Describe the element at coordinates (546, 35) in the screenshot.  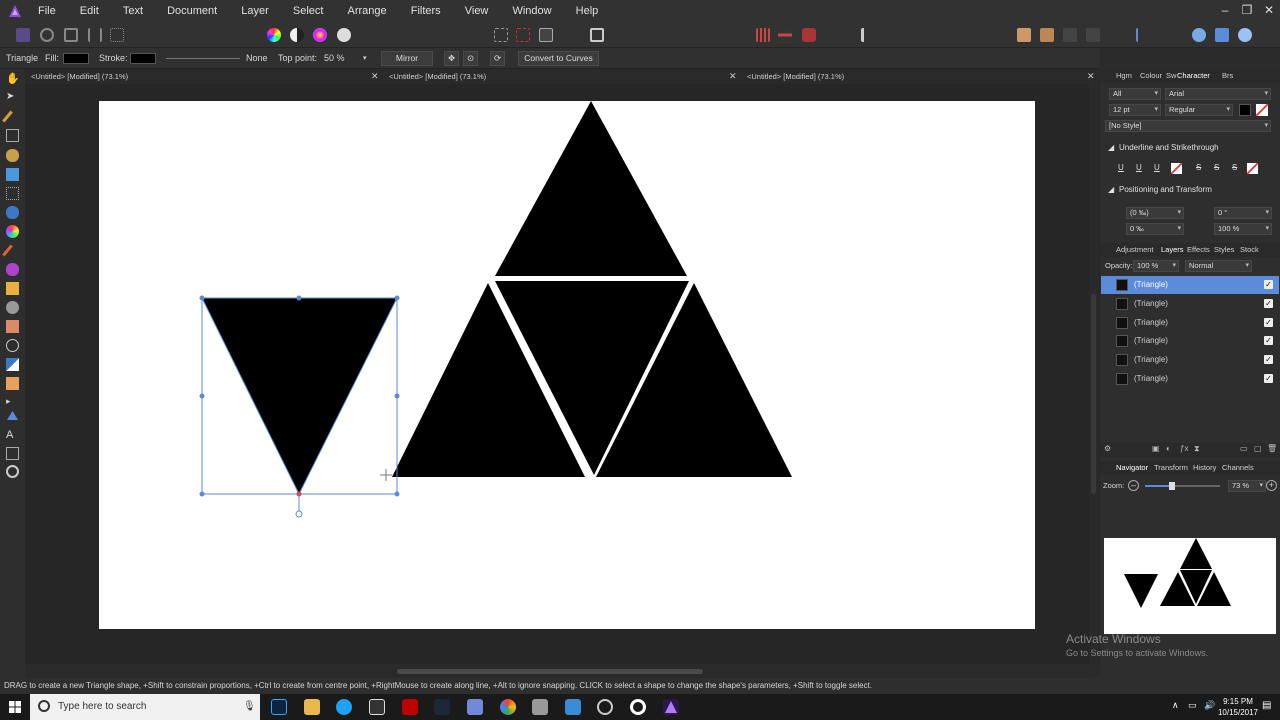
I see `invert-selection-icon` at that location.